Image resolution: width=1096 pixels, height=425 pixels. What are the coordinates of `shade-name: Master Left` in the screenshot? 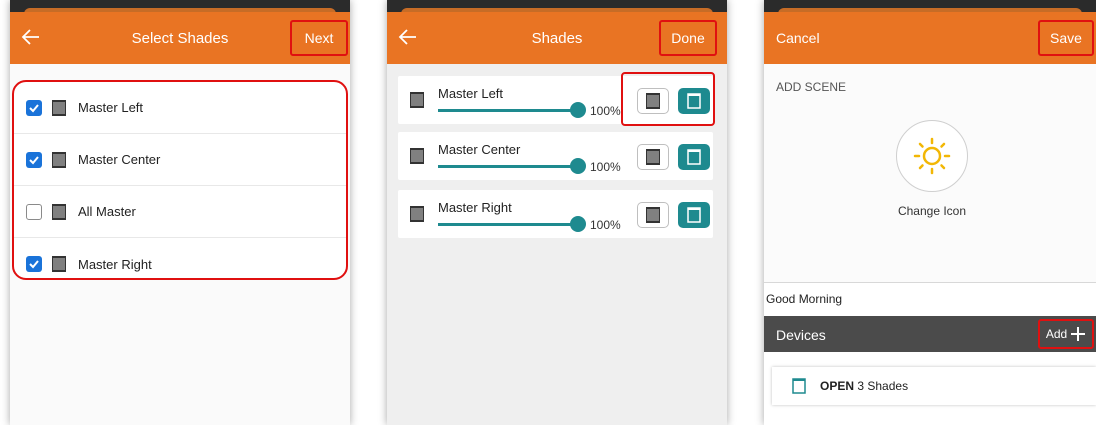 It's located at (471, 93).